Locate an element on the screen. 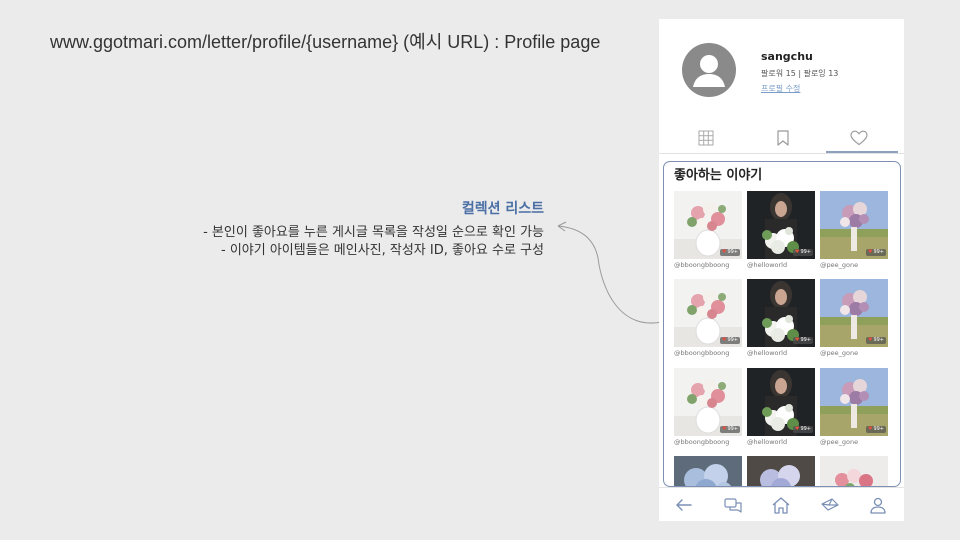 The height and width of the screenshot is (540, 960). edit-profile-link: 프로필 수정 is located at coordinates (780, 88).